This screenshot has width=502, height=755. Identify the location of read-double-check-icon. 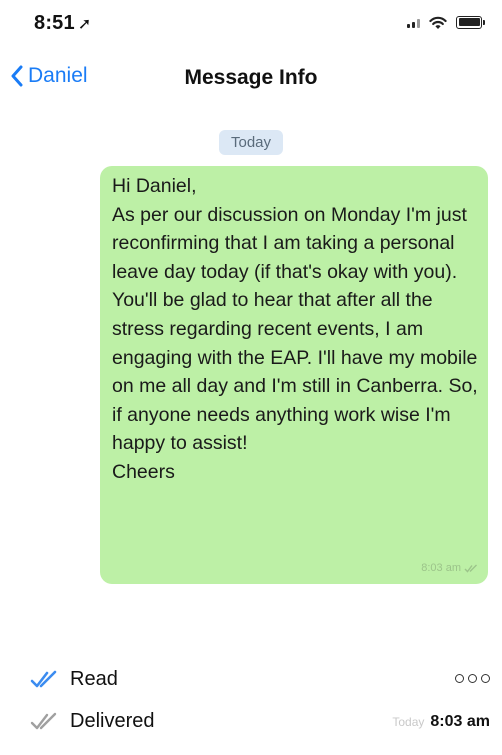
(43, 679).